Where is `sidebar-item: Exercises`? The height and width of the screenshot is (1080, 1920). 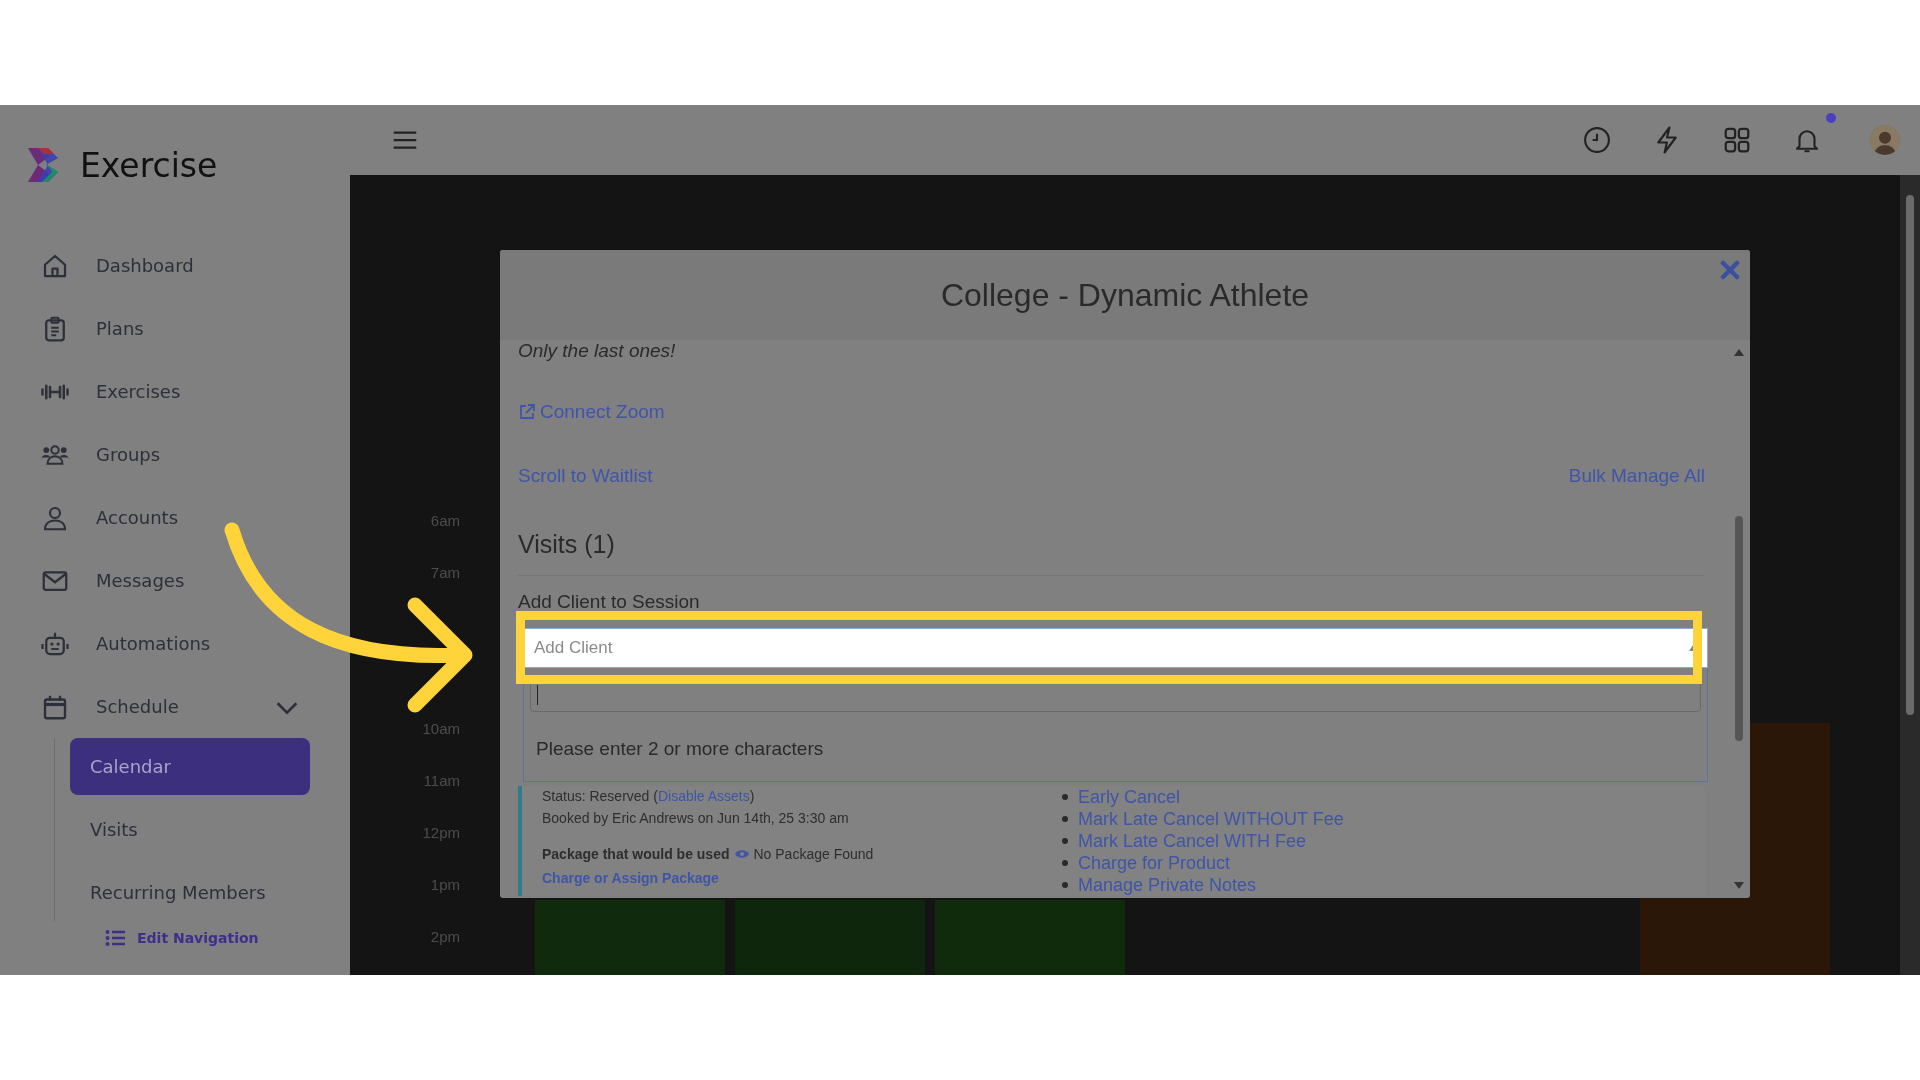
sidebar-item: Exercises is located at coordinates (175, 391).